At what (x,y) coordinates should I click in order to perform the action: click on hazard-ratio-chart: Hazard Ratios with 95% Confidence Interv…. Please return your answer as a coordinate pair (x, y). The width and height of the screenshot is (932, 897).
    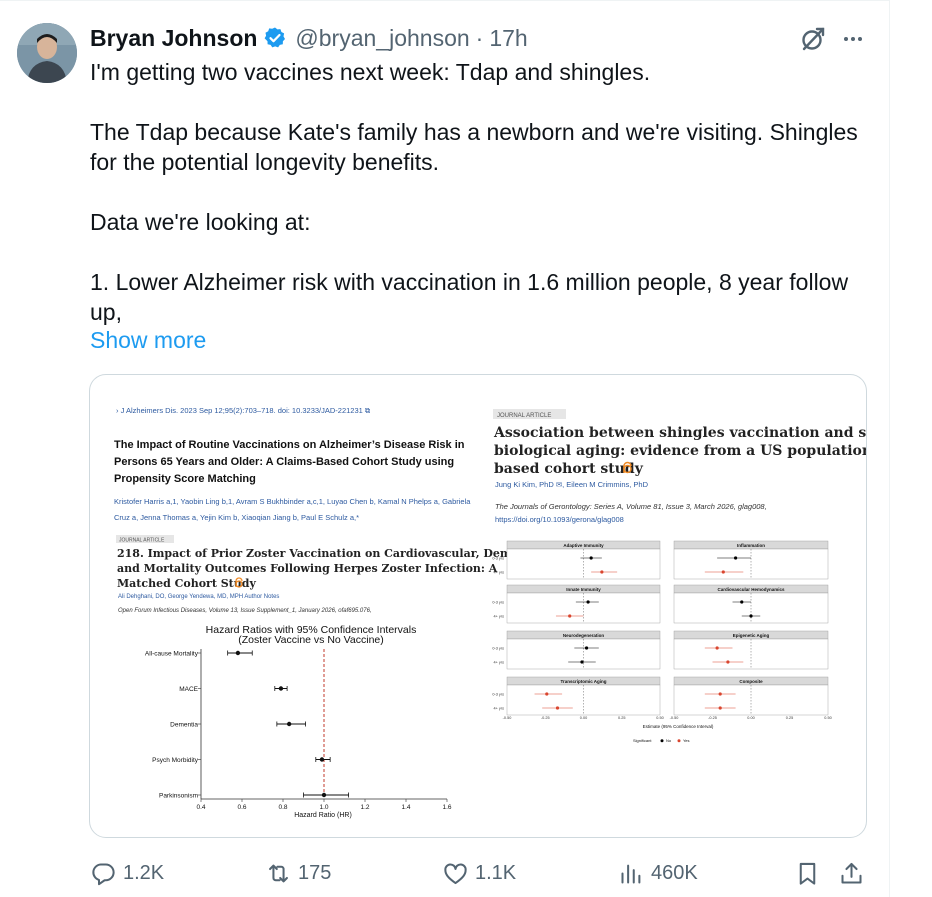
    Looking at the image, I should click on (298, 721).